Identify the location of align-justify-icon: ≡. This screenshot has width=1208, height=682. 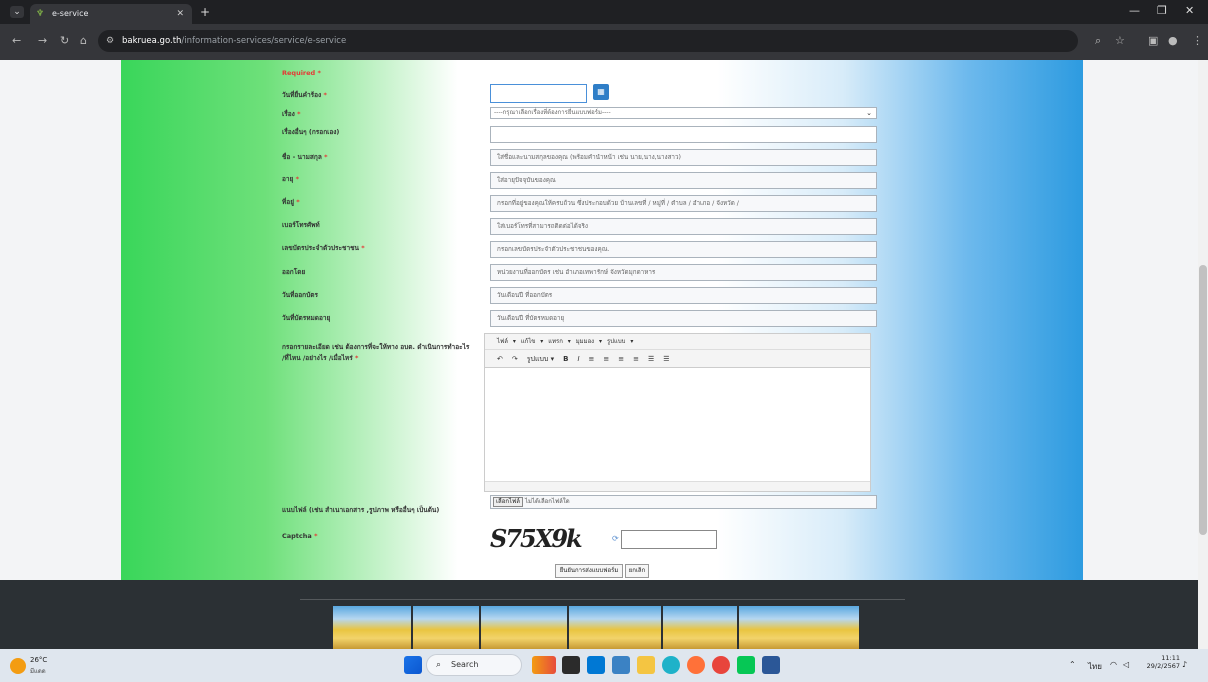
(636, 359).